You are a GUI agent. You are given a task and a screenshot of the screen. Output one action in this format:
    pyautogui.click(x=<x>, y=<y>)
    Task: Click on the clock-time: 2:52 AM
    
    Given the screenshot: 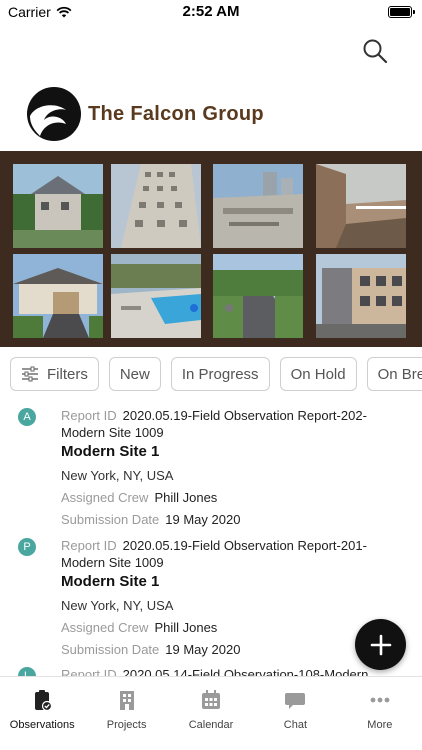 What is the action you would take?
    pyautogui.click(x=211, y=11)
    